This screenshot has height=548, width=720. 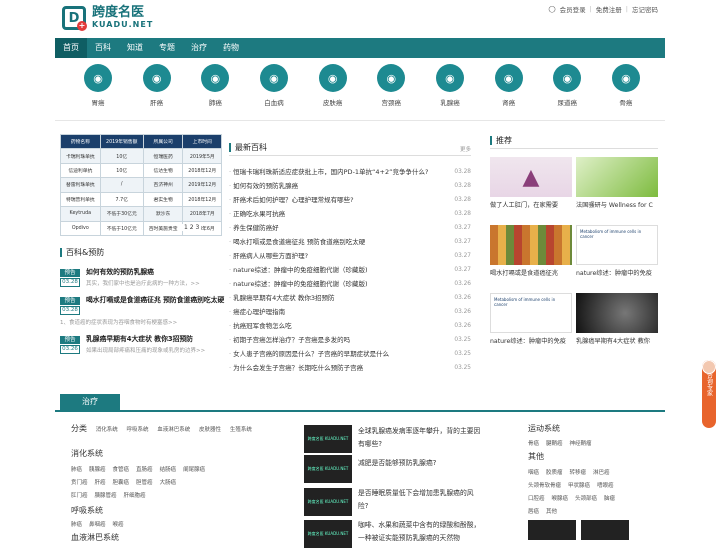 What do you see at coordinates (173, 430) in the screenshot?
I see `fenlei-item: 血液淋巴系统` at bounding box center [173, 430].